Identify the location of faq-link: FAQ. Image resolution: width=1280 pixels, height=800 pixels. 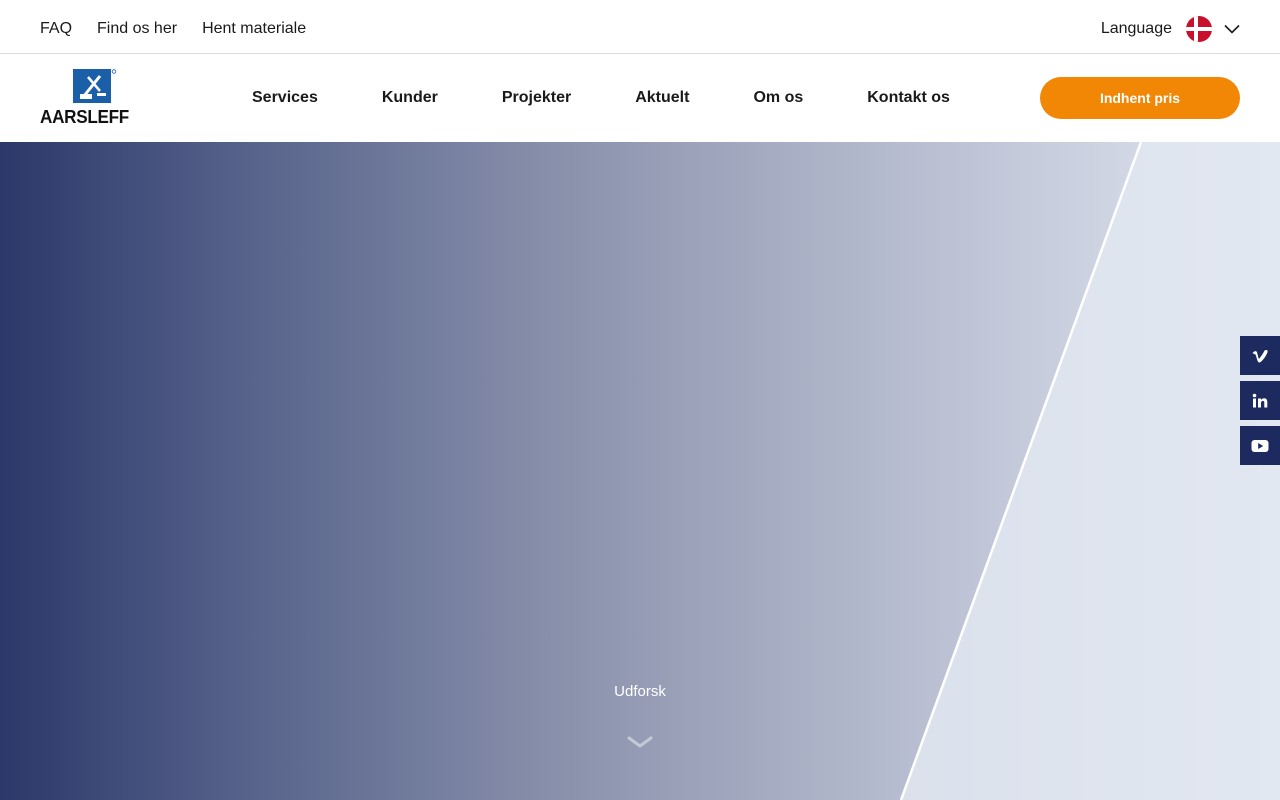
(56, 29).